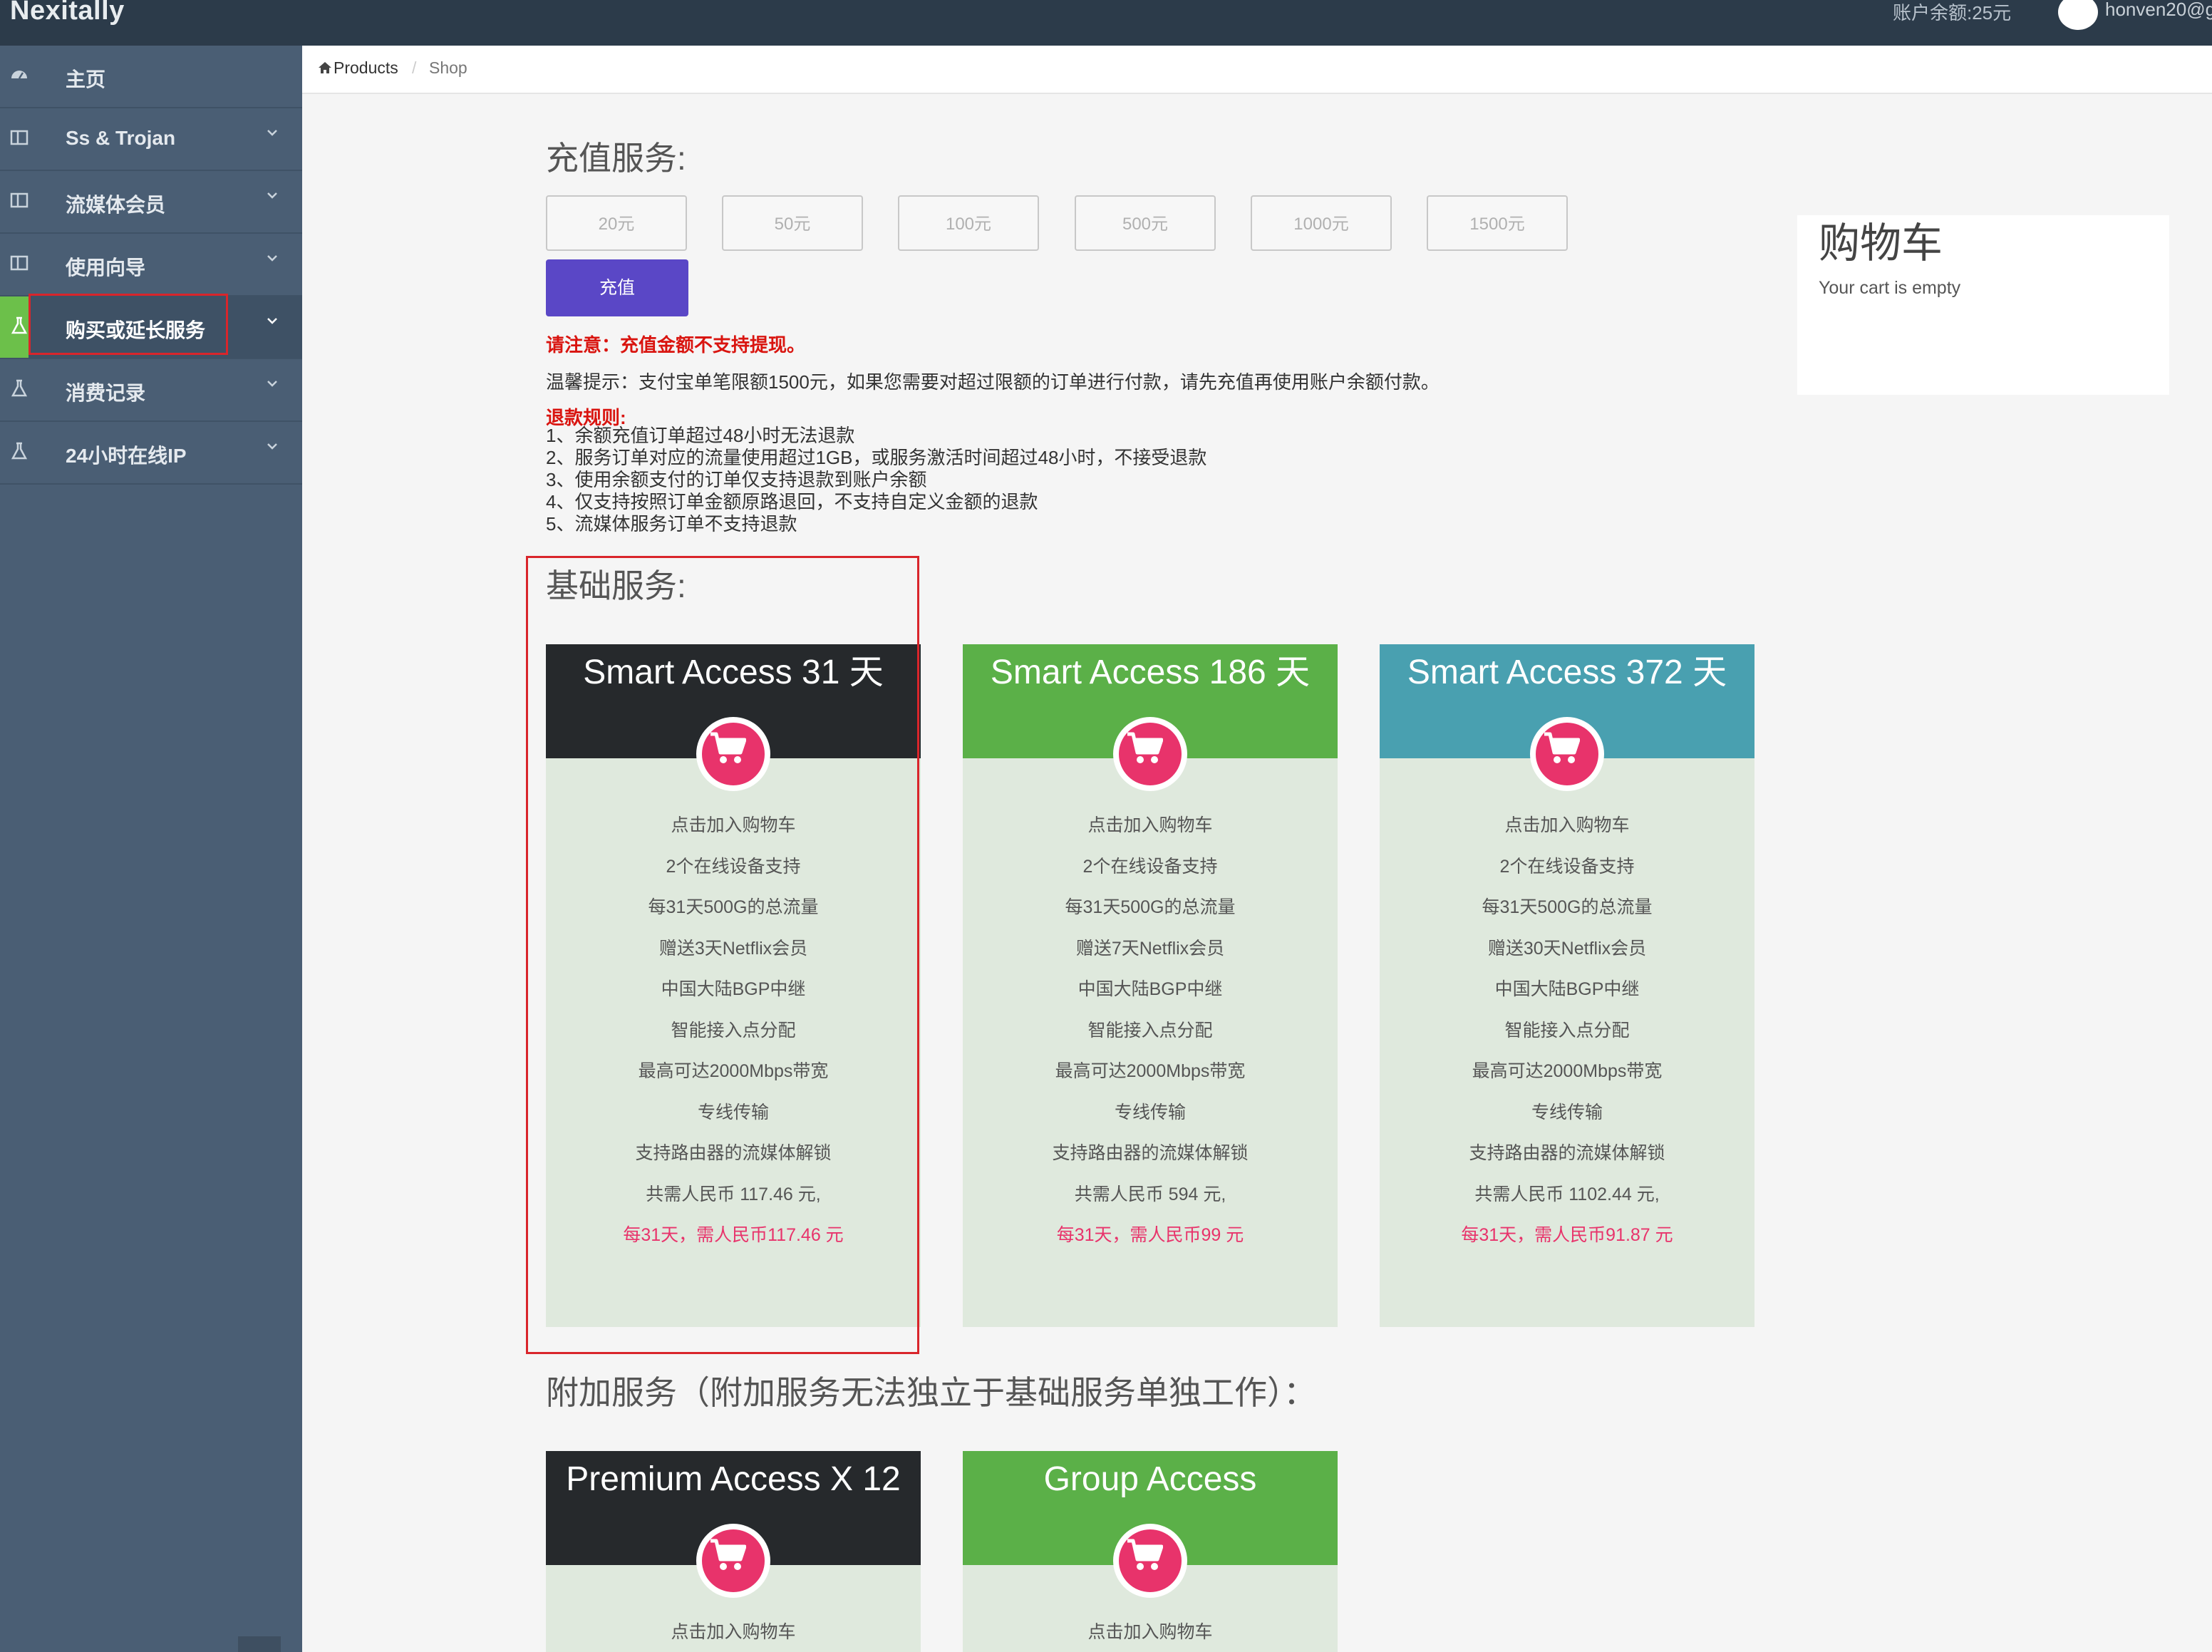  What do you see at coordinates (448, 67) in the screenshot?
I see `breadcrumb-shop: Shop` at bounding box center [448, 67].